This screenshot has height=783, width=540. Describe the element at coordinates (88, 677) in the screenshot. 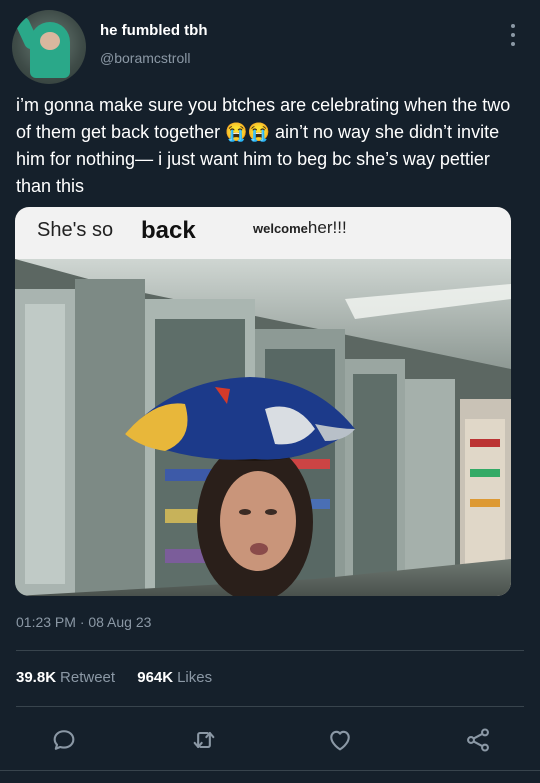

I see `retweet-label: Retweet` at that location.